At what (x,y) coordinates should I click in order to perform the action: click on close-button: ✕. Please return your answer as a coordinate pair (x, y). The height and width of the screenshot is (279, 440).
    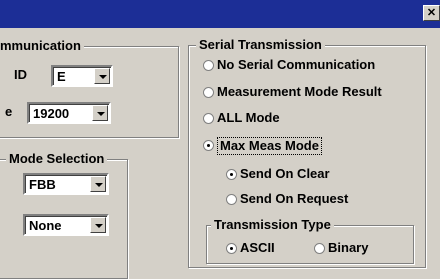
    Looking at the image, I should click on (431, 13).